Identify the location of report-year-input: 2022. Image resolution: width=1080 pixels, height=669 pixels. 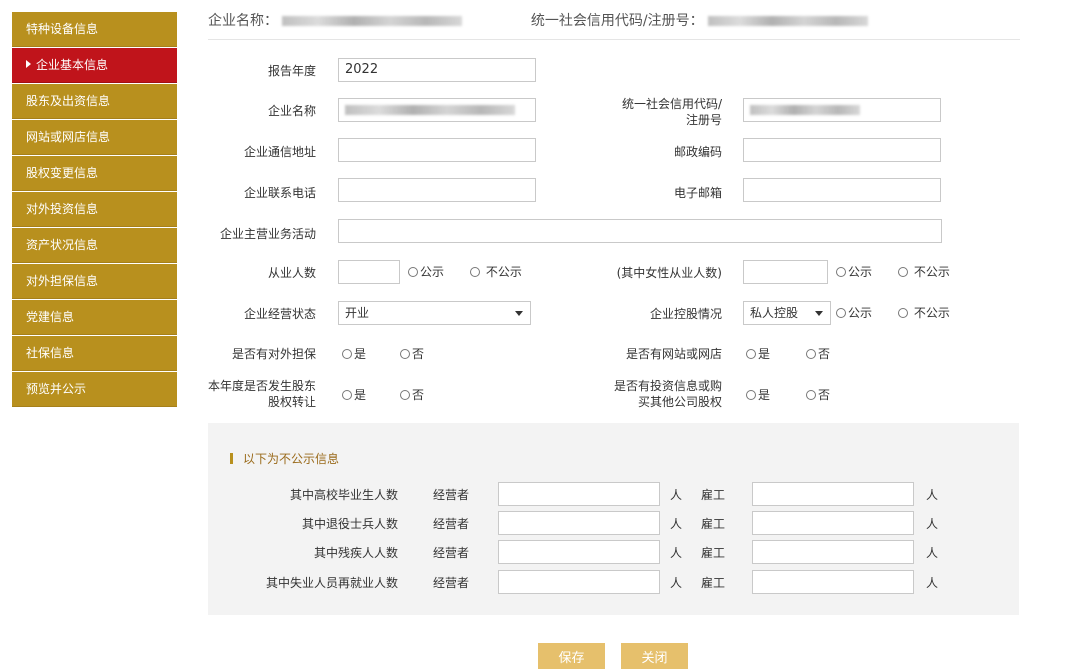
(437, 70).